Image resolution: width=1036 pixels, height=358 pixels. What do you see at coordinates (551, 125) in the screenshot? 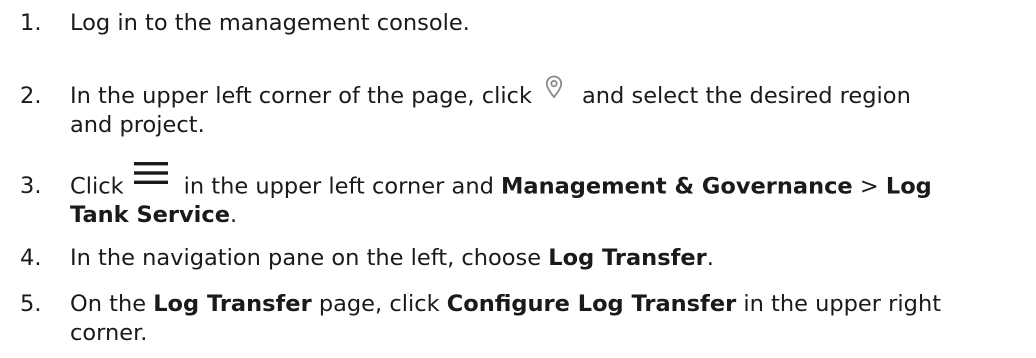
I see `step-line: and project.` at bounding box center [551, 125].